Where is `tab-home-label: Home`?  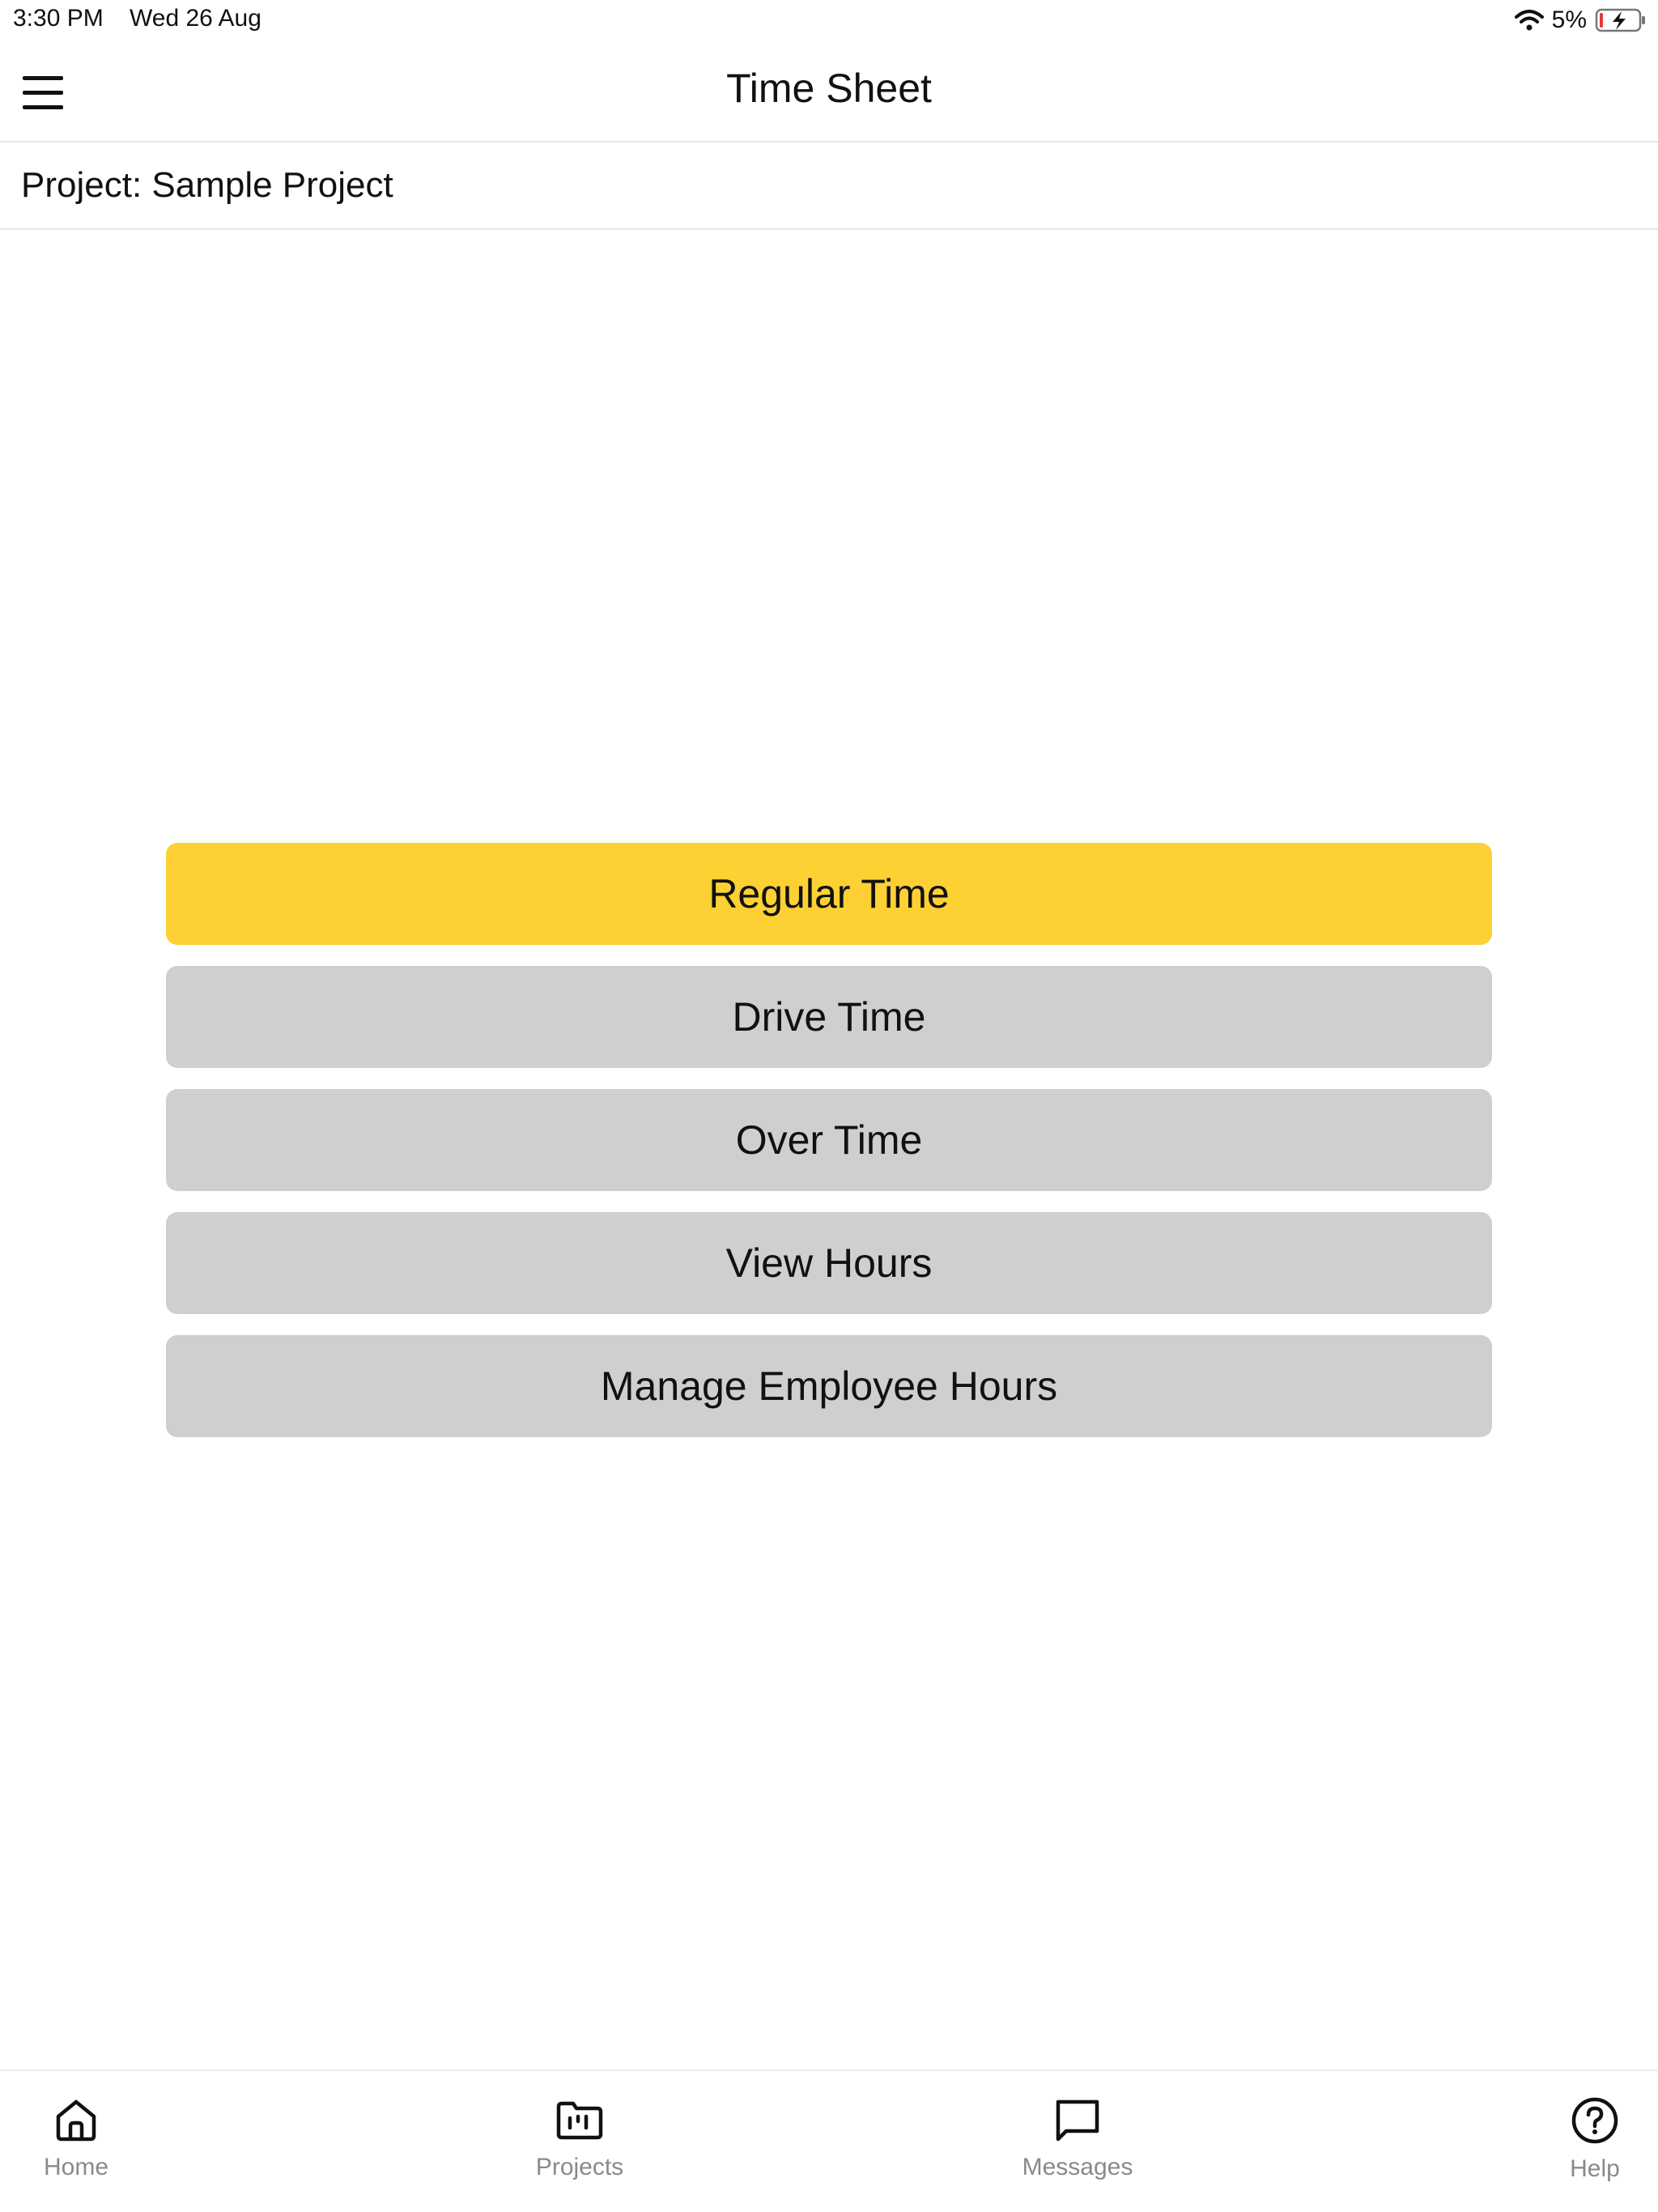
tab-home-label: Home is located at coordinates (76, 2167).